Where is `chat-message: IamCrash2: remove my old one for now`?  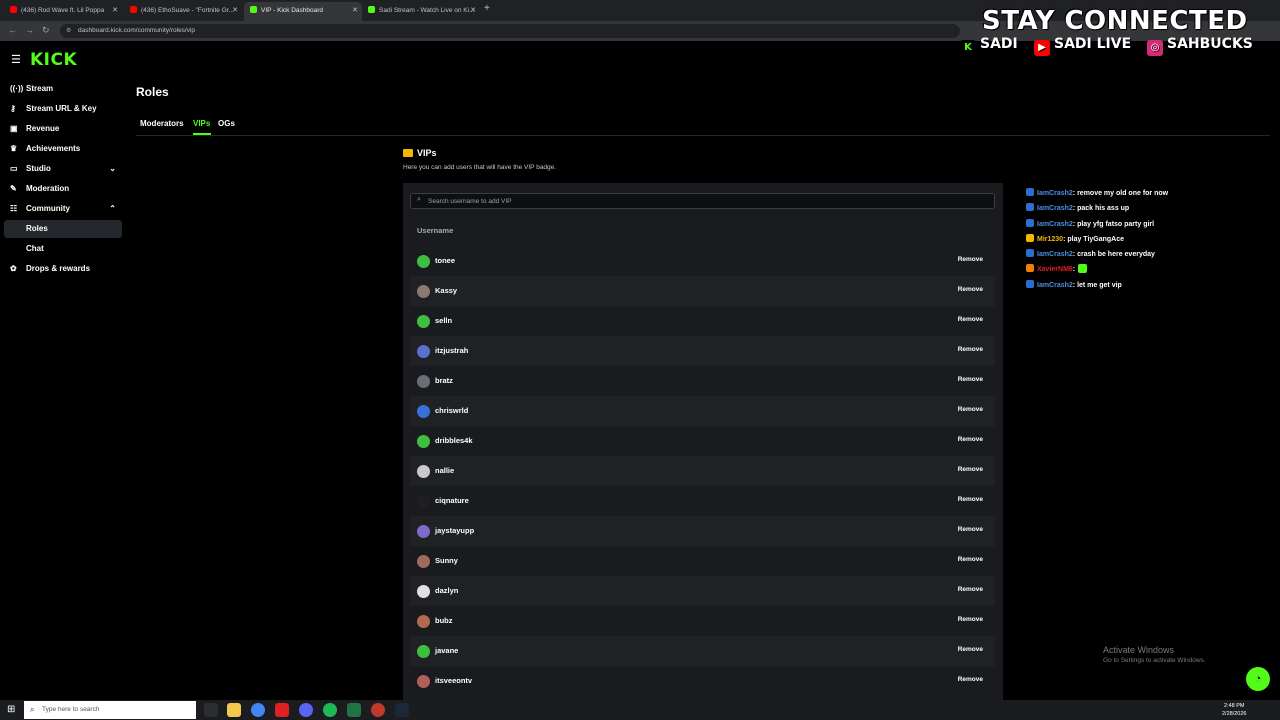 chat-message: IamCrash2: remove my old one for now is located at coordinates (1151, 193).